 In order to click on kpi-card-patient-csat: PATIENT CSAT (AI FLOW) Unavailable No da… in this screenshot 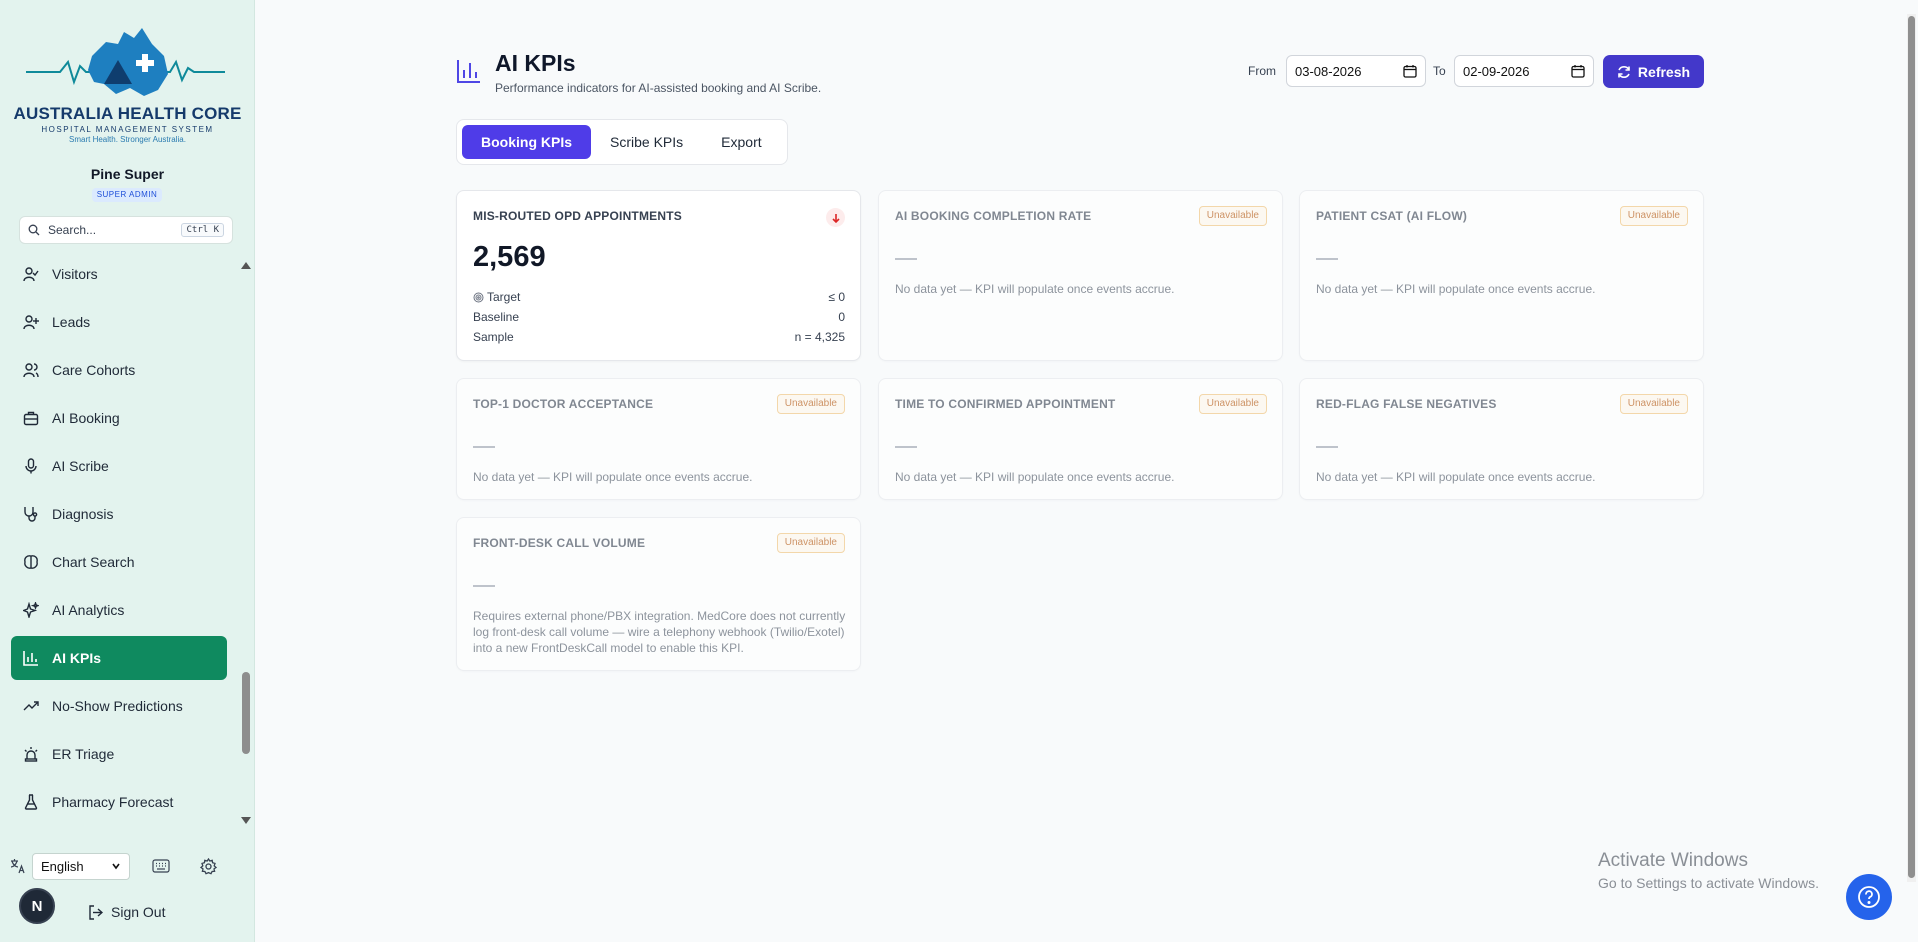, I will do `click(1501, 275)`.